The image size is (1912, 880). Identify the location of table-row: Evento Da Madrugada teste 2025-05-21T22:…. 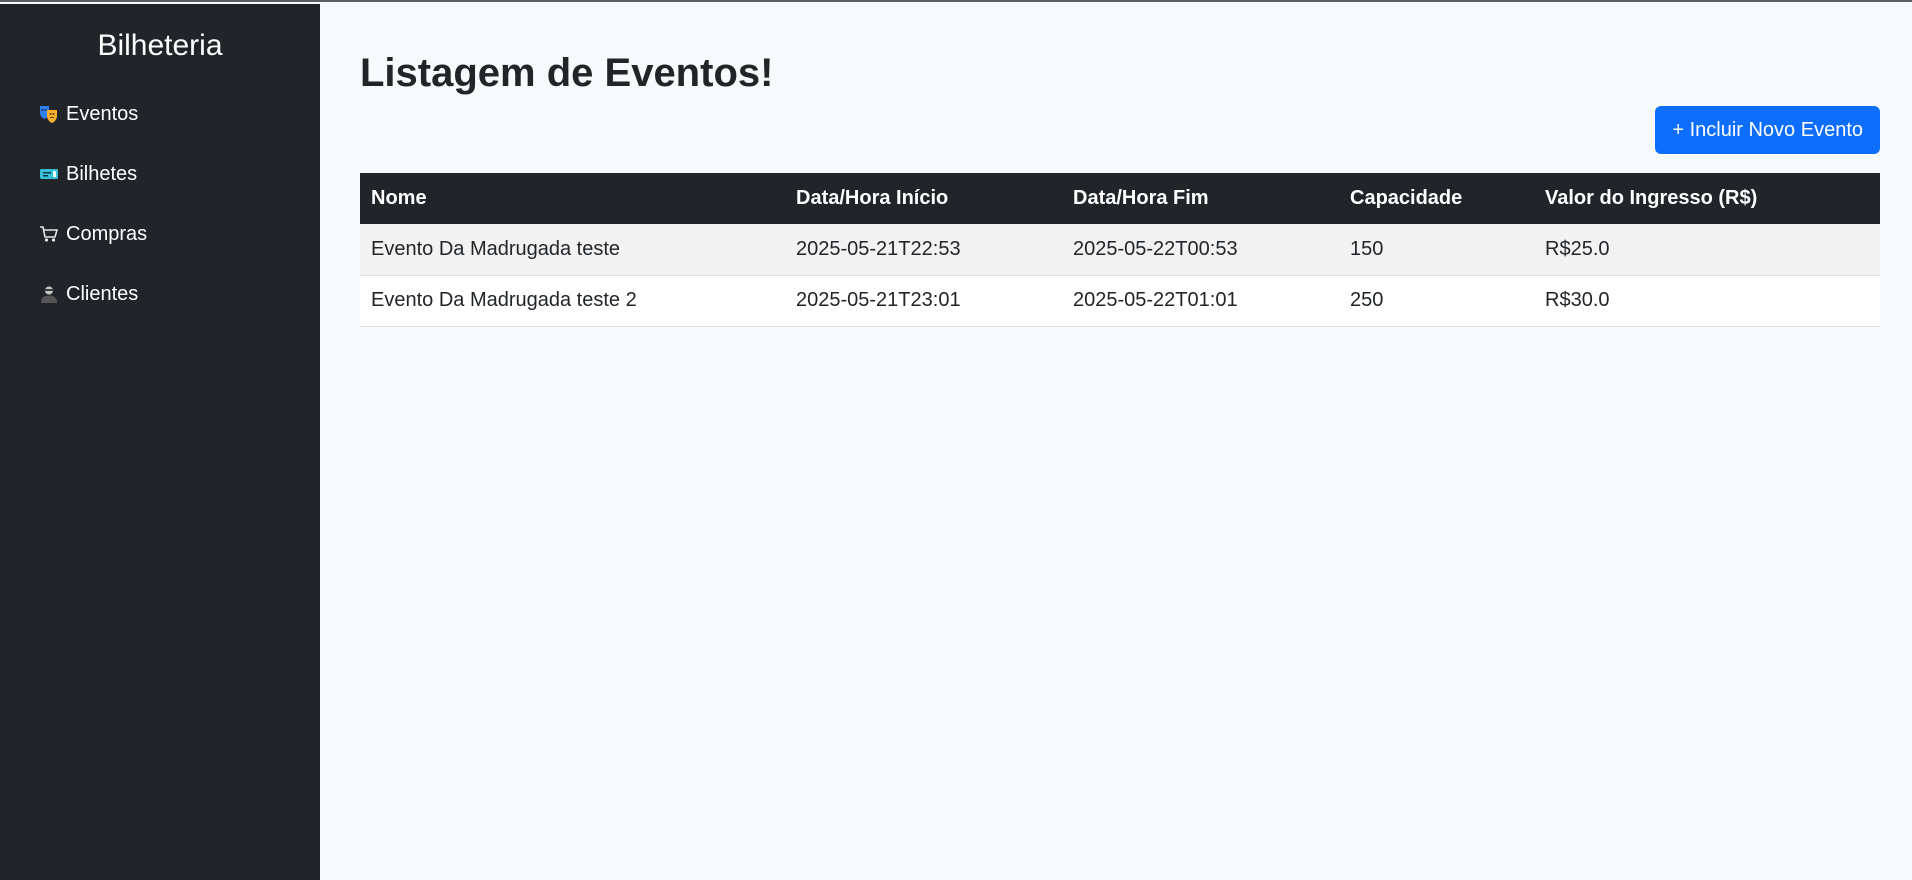
(1120, 250).